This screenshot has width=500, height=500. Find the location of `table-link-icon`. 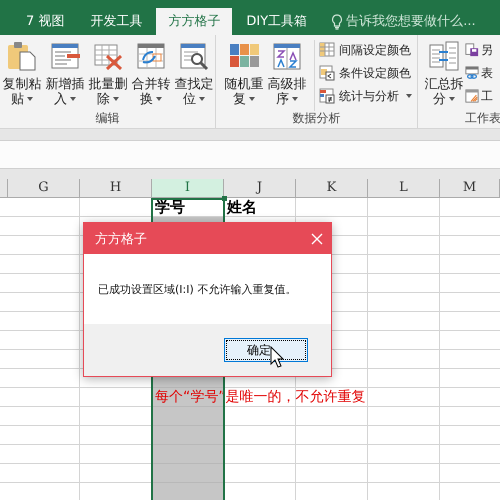

table-link-icon is located at coordinates (472, 73).